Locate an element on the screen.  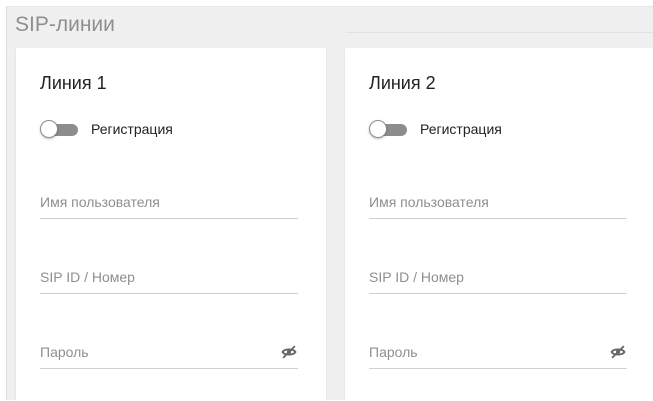
line-2-title: Линия 2 is located at coordinates (402, 83).